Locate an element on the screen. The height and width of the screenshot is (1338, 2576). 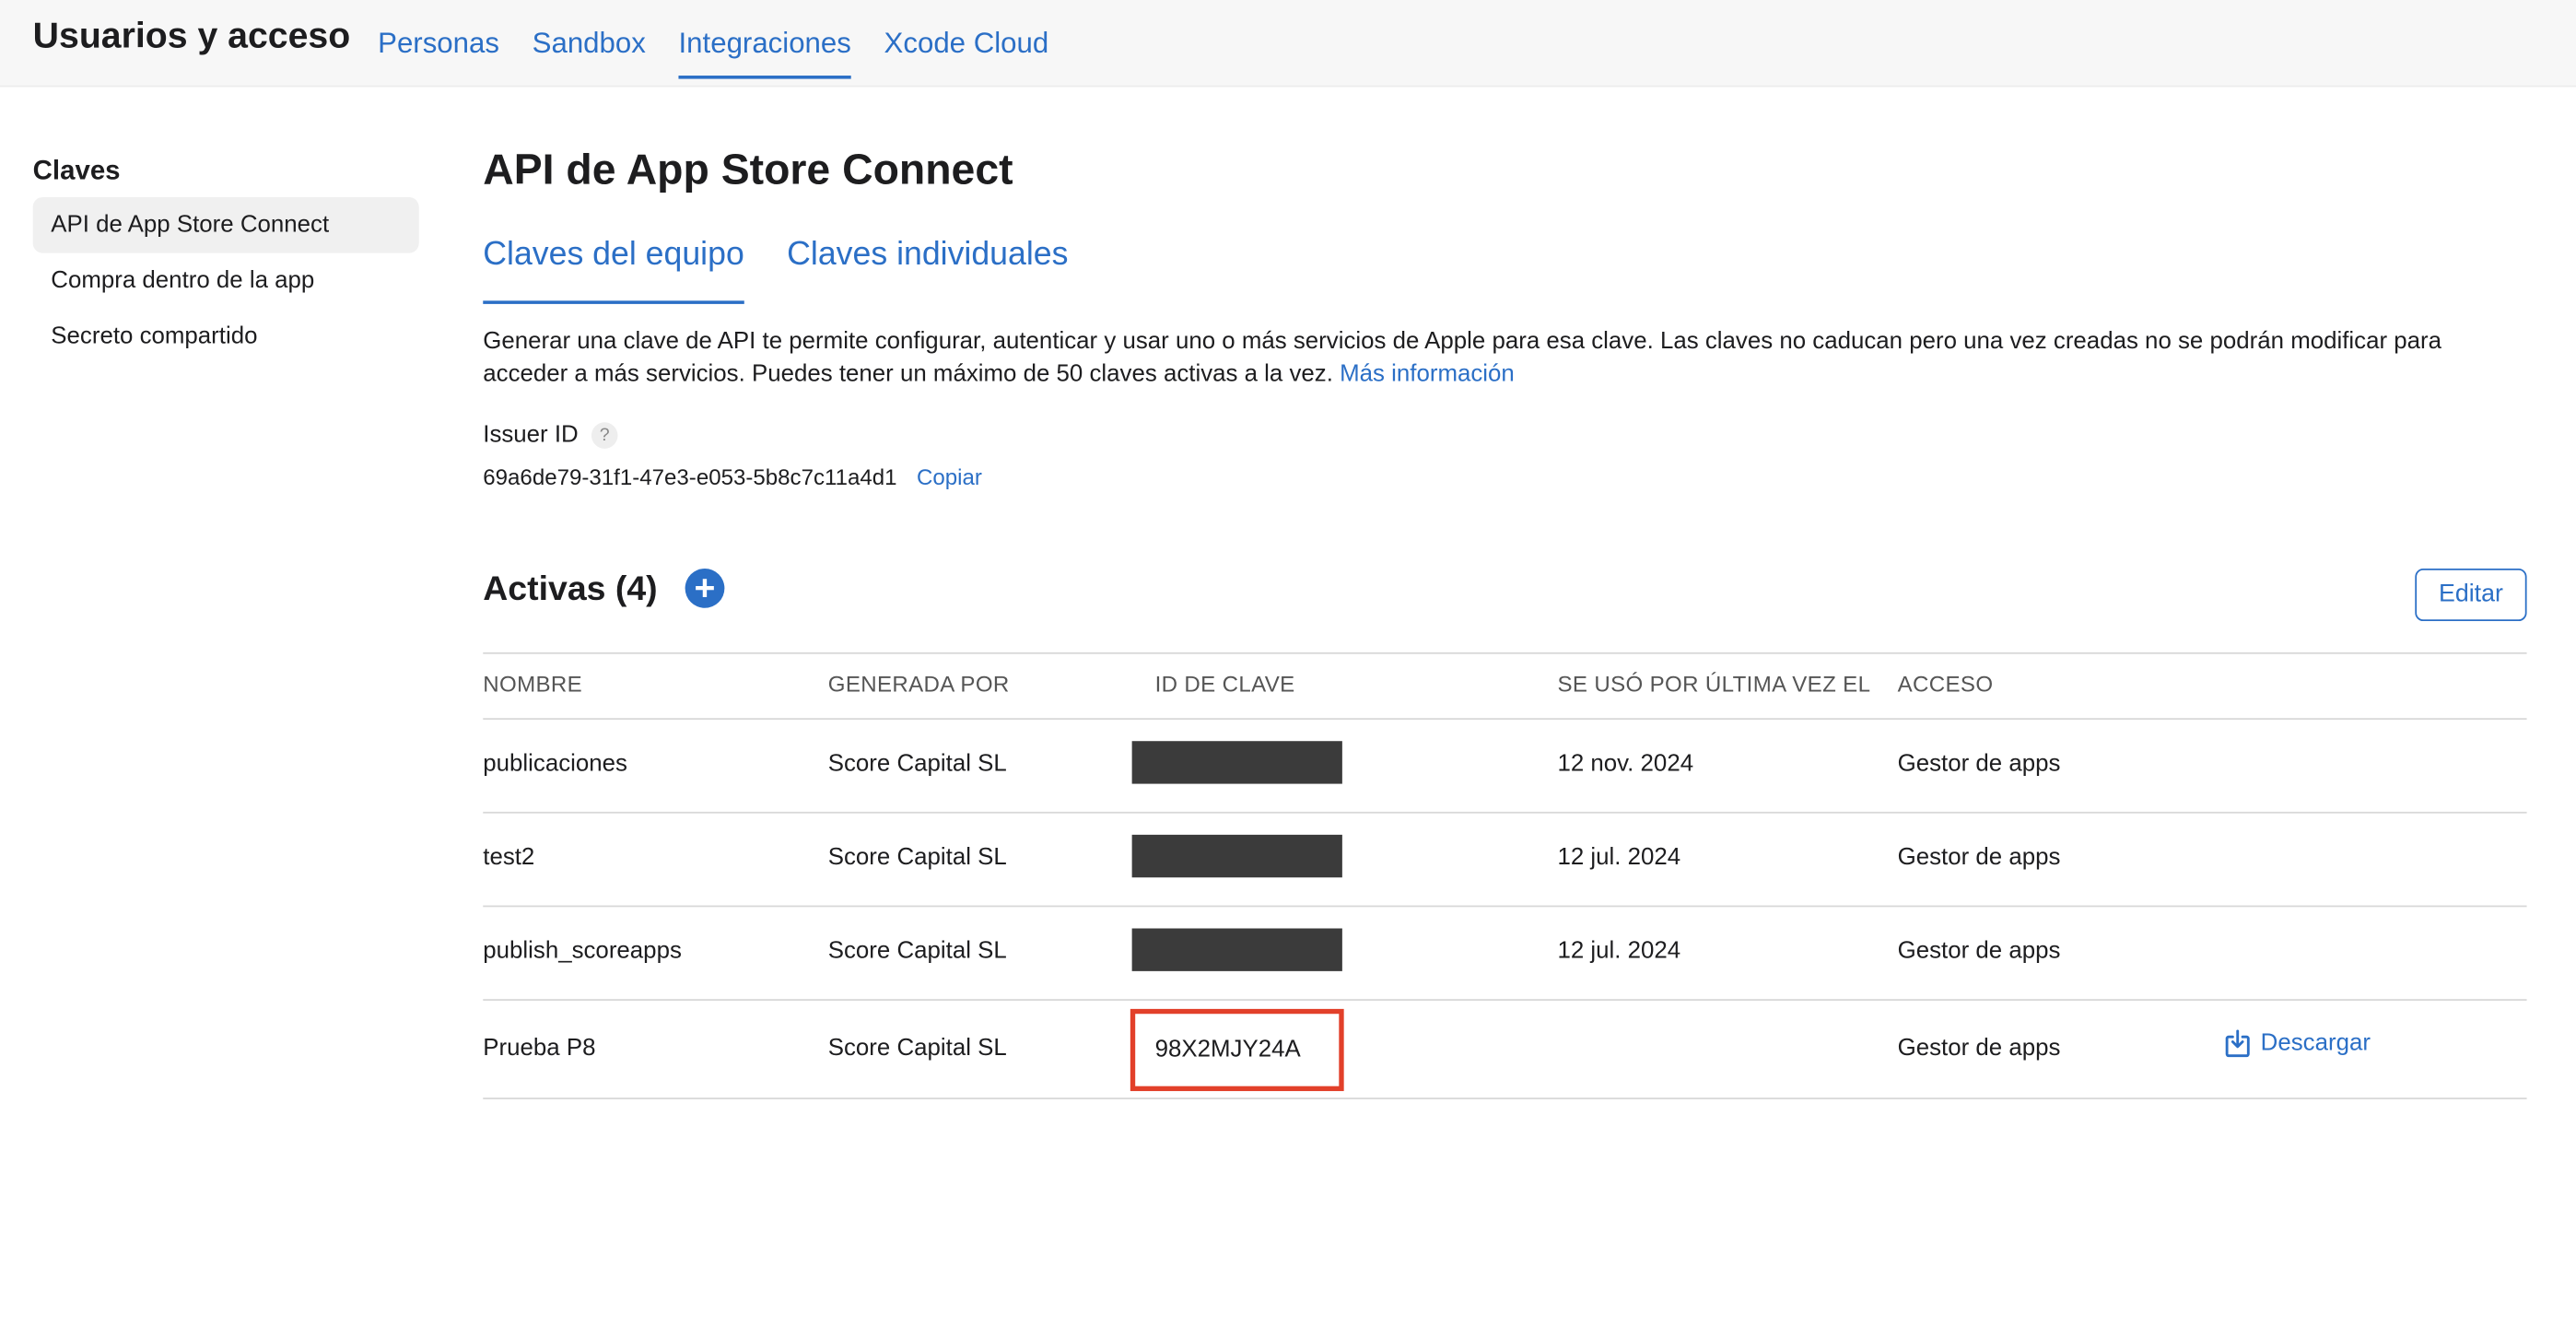
tab-personas: Personas is located at coordinates (438, 43).